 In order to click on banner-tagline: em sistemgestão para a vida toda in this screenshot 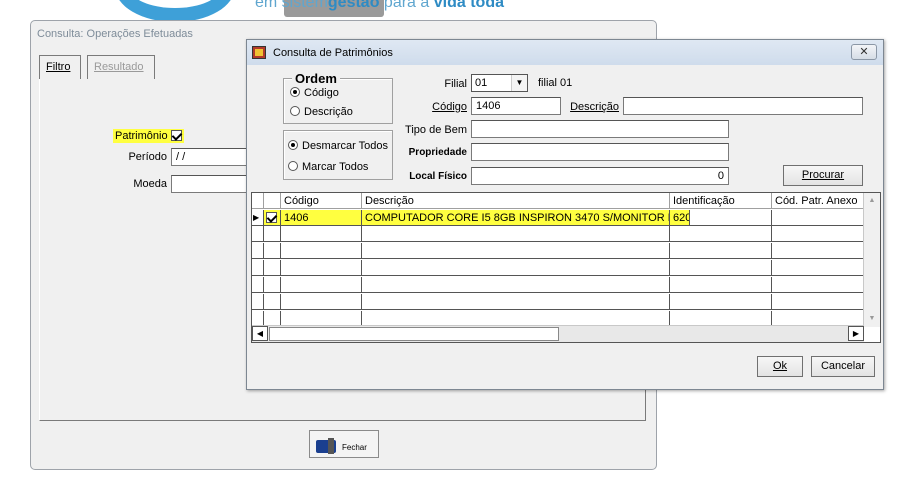, I will do `click(379, 5)`.